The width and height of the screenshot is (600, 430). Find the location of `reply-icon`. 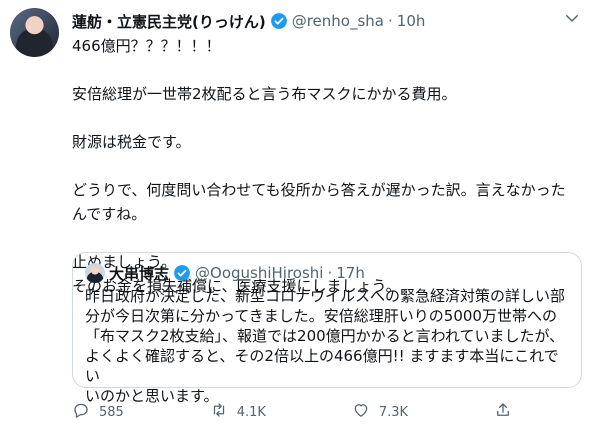

reply-icon is located at coordinates (81, 412).